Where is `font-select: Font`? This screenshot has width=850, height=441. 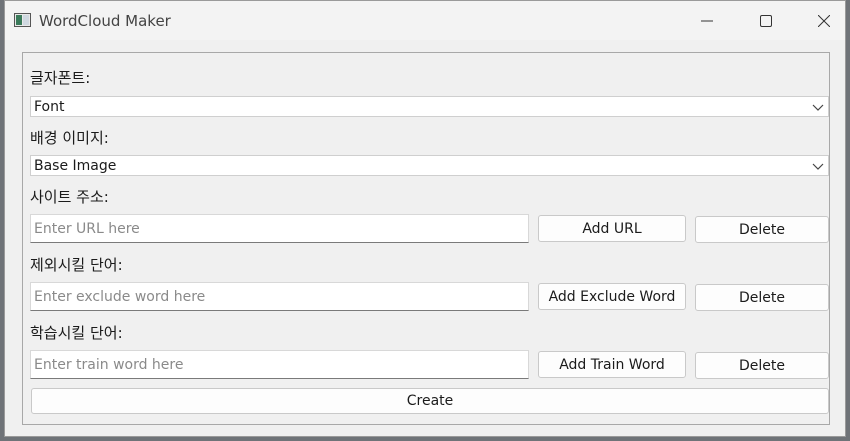 font-select: Font is located at coordinates (429, 106).